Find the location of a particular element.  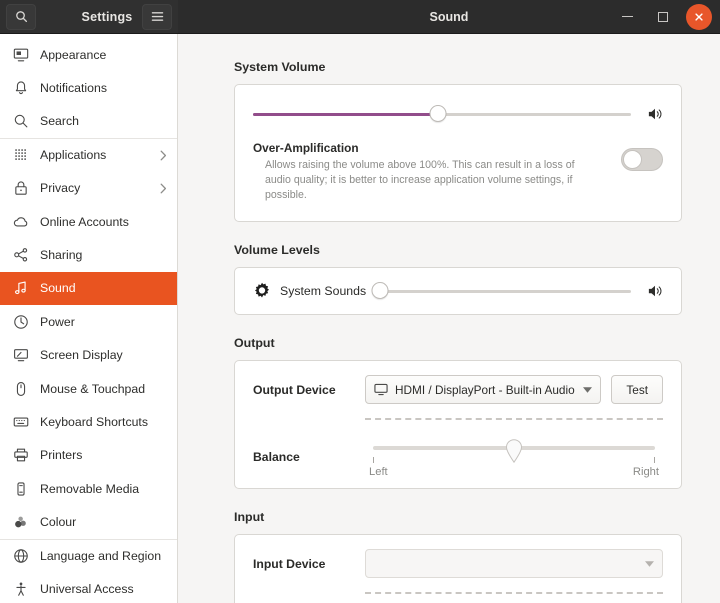

minimize-button is located at coordinates (627, 17).